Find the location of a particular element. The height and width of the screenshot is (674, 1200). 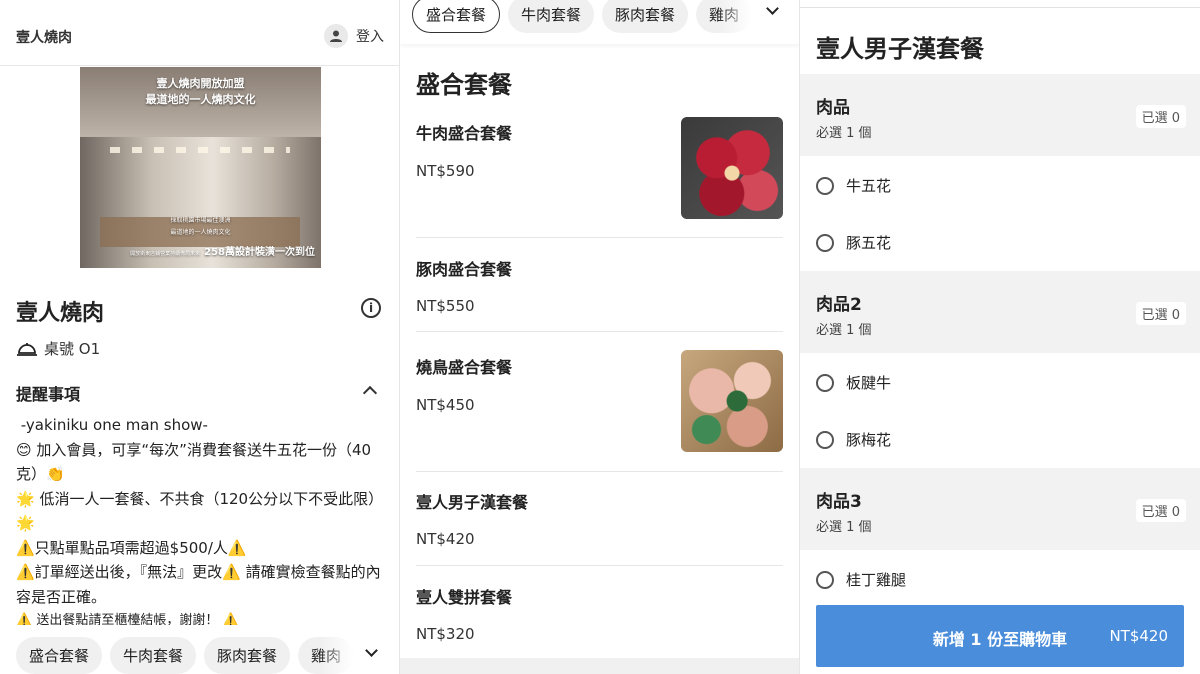

category-chip-active: 盛合套餐 is located at coordinates (456, 16).